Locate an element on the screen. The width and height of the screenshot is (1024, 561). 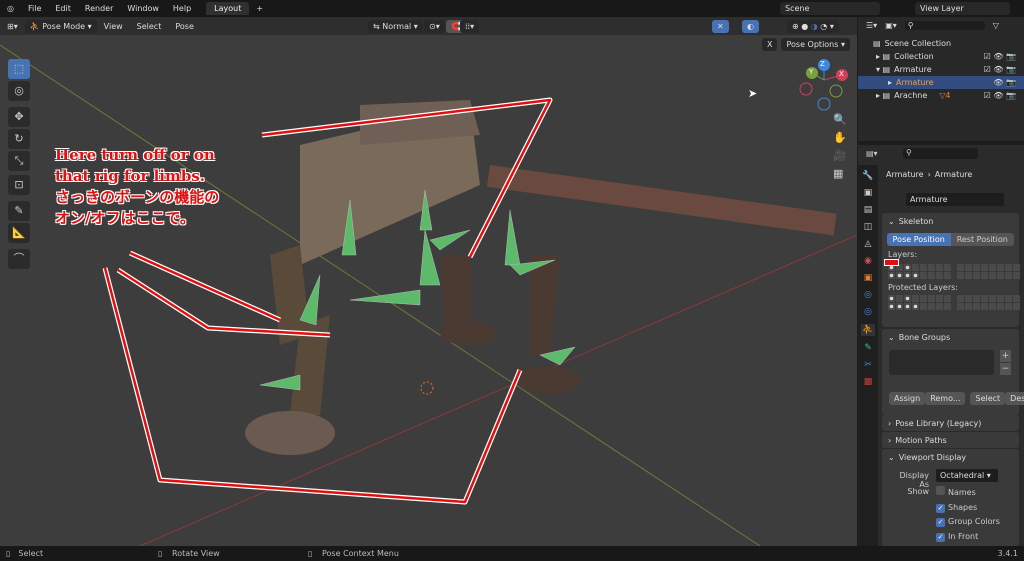
view-layer-selector: View Layer is located at coordinates (962, 8).